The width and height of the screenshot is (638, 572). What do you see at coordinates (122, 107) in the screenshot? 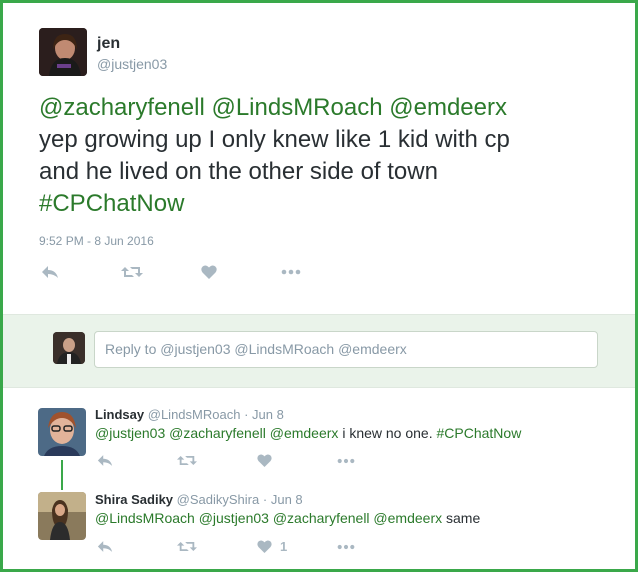
I see `mention-link: @zacharyfenell` at bounding box center [122, 107].